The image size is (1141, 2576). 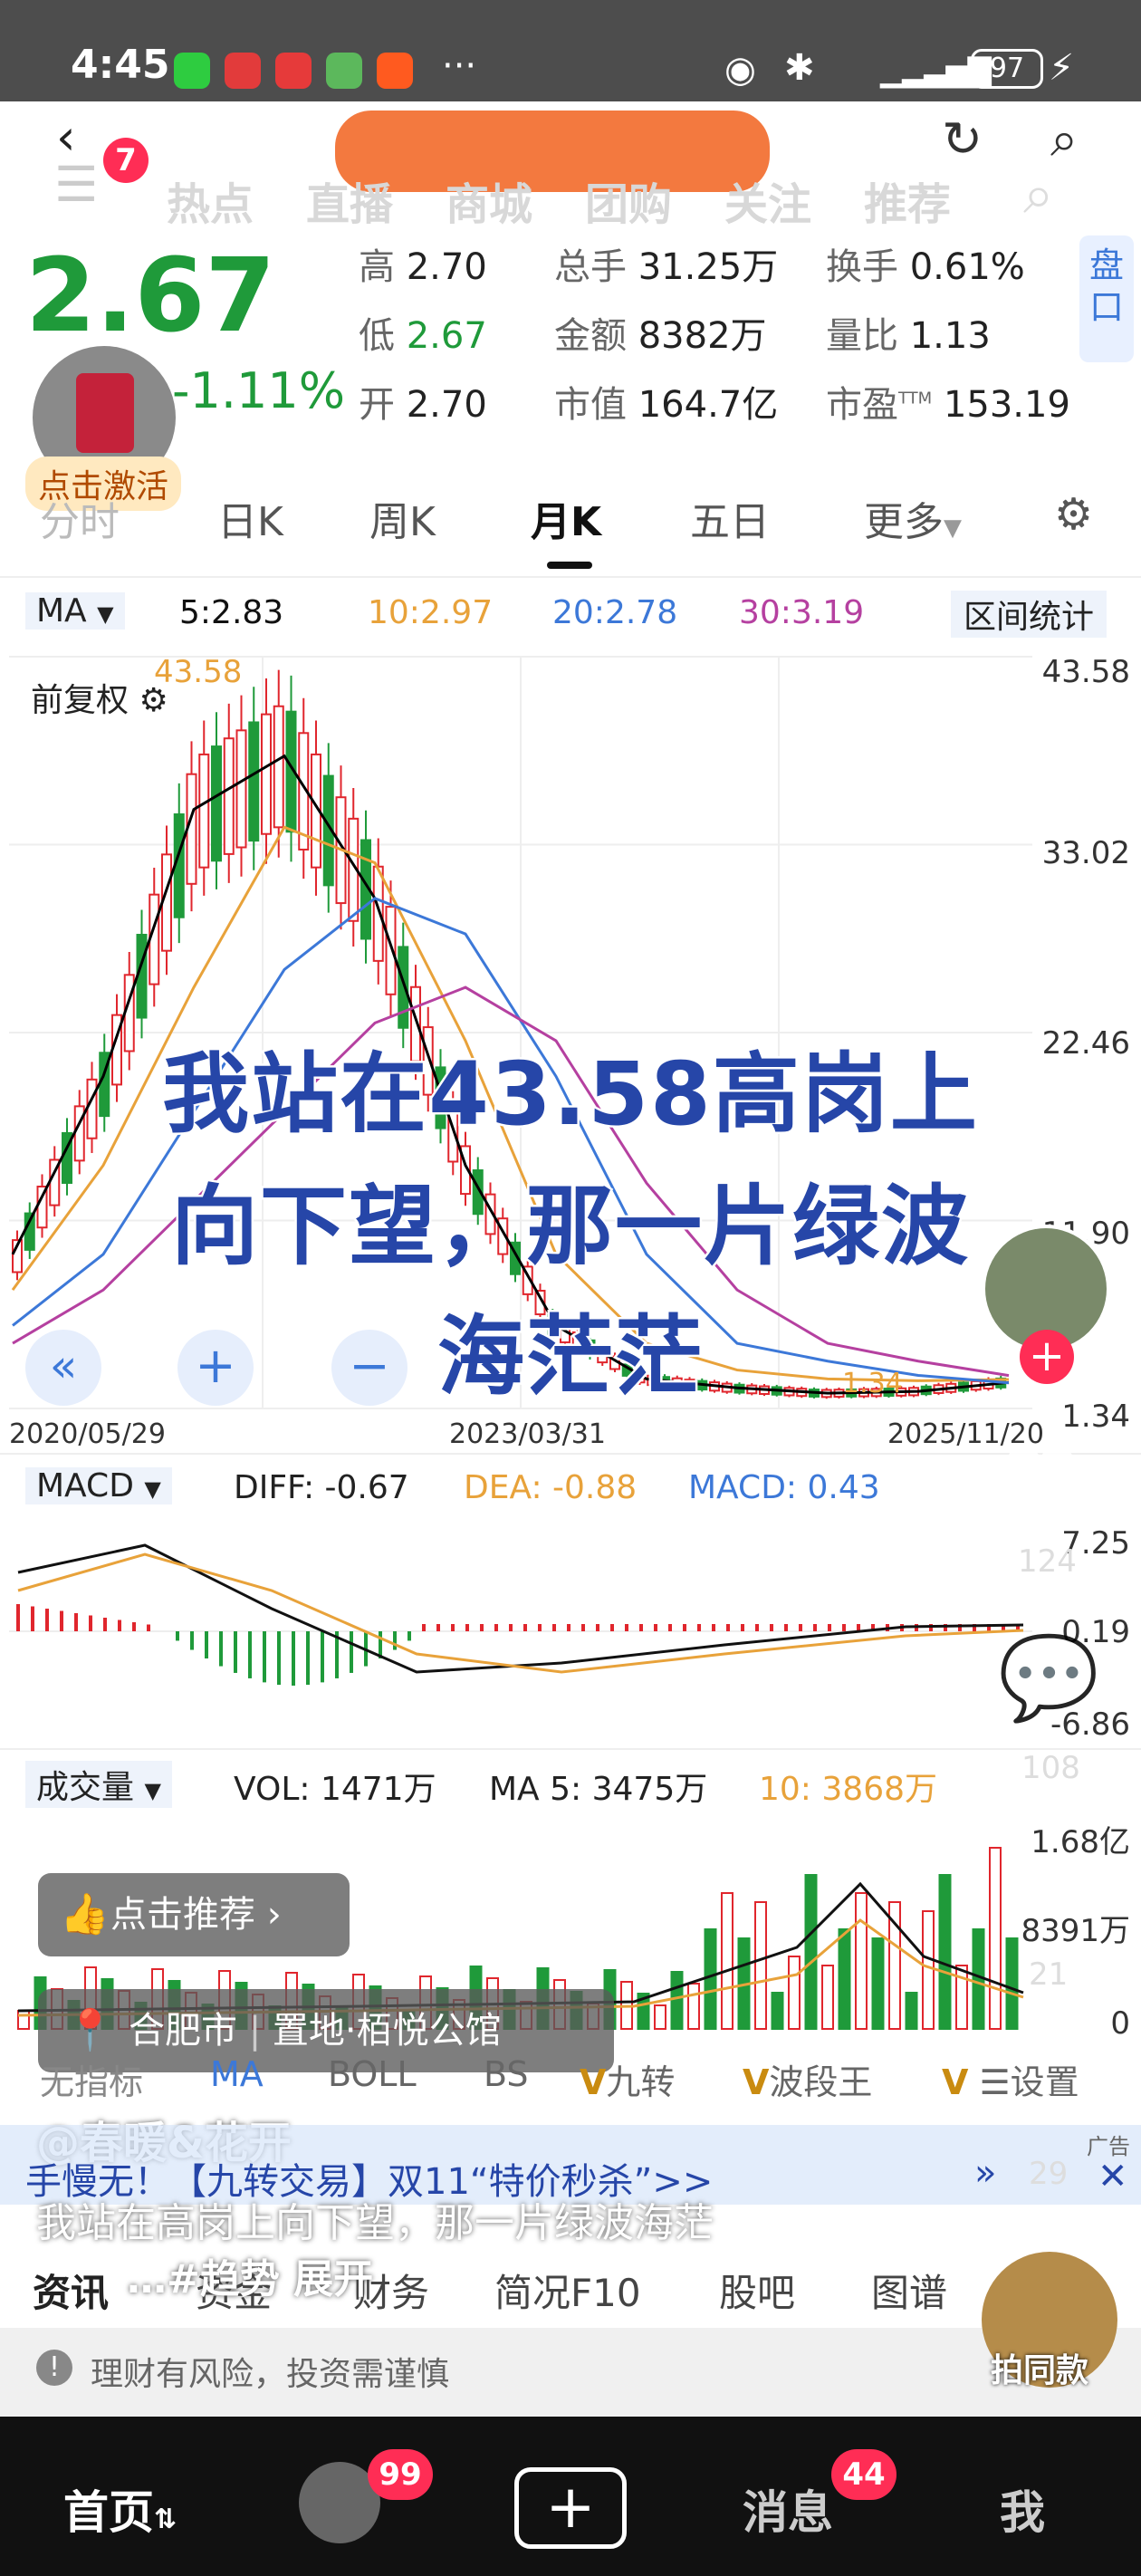 I want to click on follow-plus-icon: +, so click(x=1047, y=1357).